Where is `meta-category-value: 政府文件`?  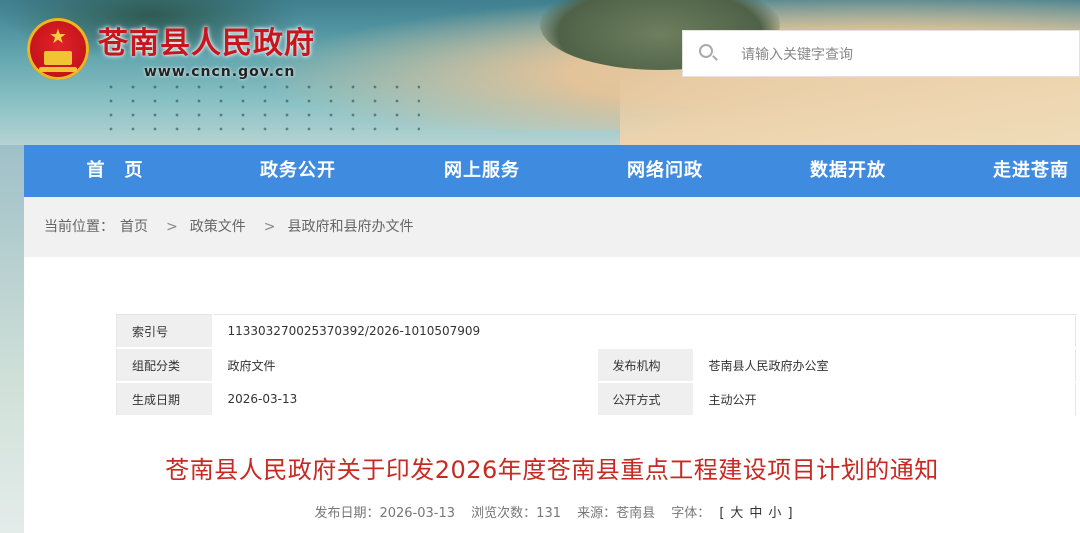
meta-category-value: 政府文件 is located at coordinates (404, 365).